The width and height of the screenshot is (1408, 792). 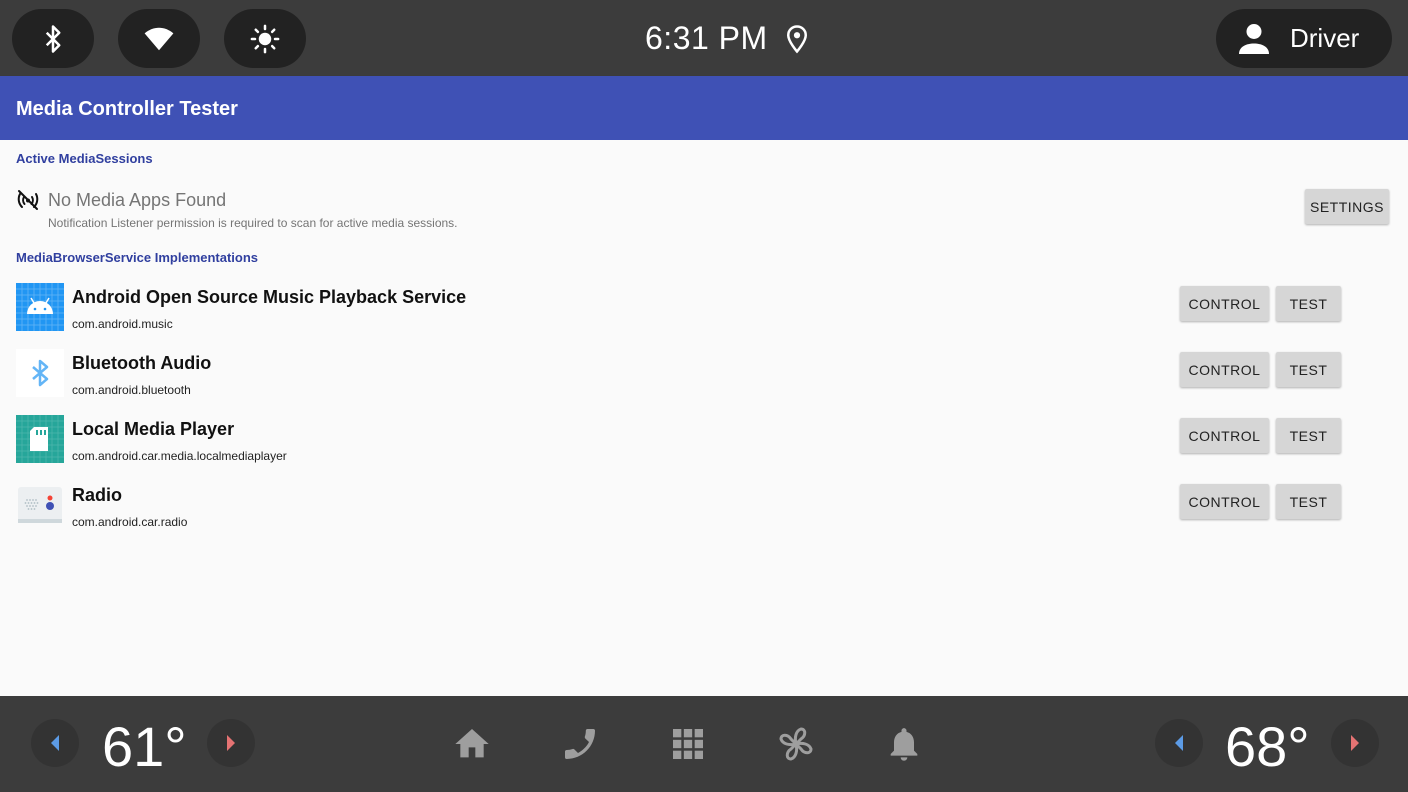 I want to click on right-temp-down-button, so click(x=1179, y=743).